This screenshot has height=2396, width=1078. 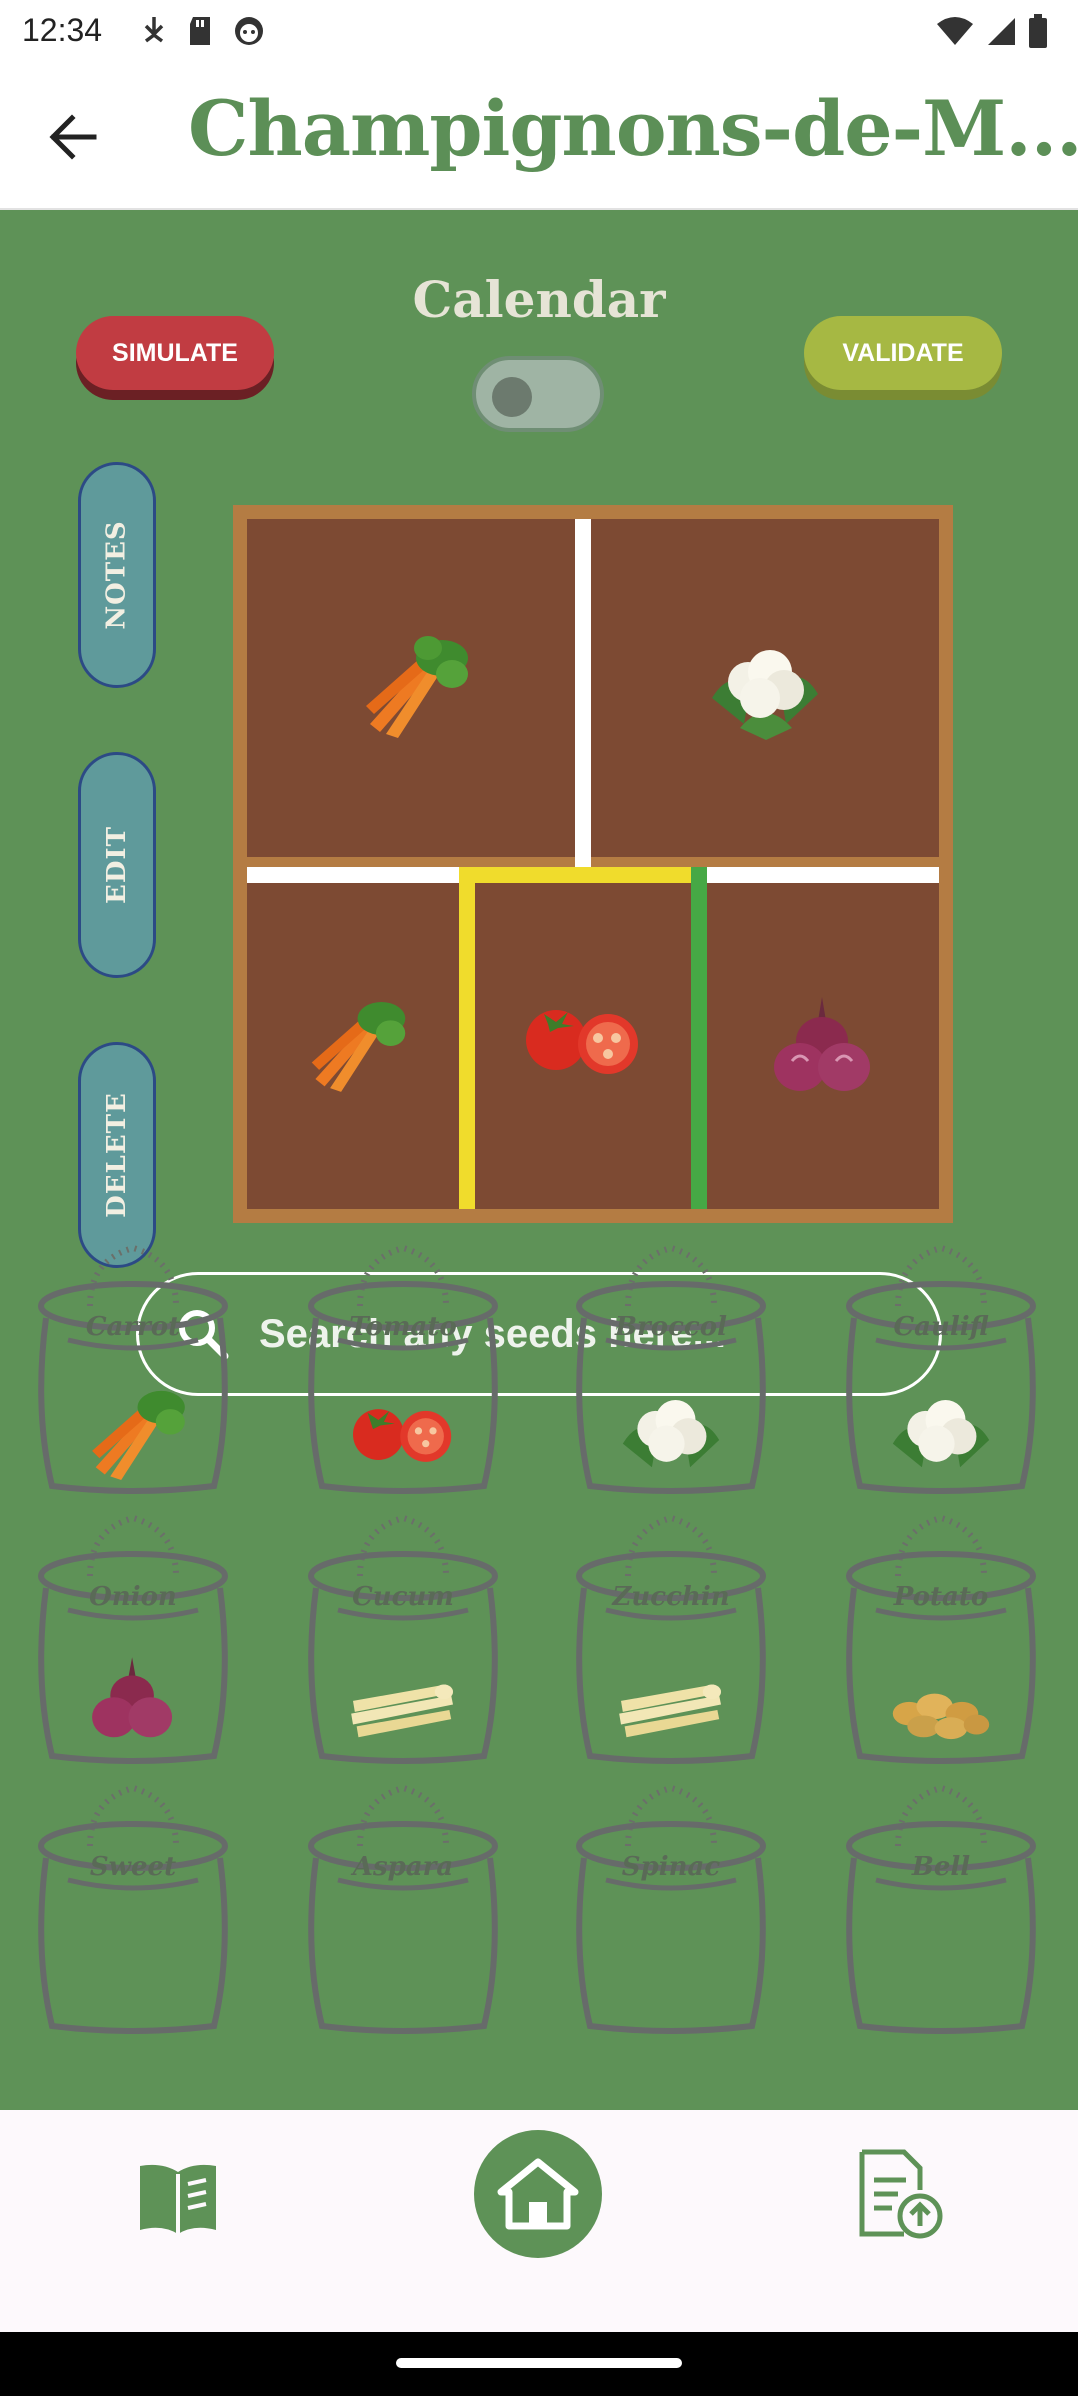 I want to click on edit-tab: EDIT, so click(x=117, y=865).